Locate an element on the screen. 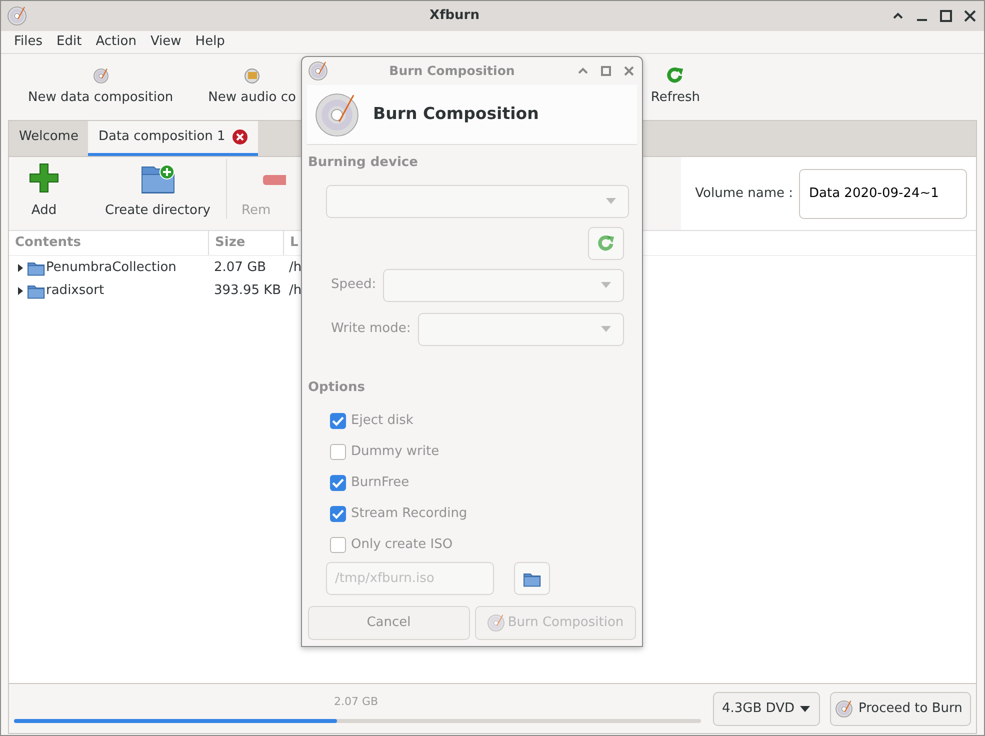  maximize-icon is located at coordinates (946, 16).